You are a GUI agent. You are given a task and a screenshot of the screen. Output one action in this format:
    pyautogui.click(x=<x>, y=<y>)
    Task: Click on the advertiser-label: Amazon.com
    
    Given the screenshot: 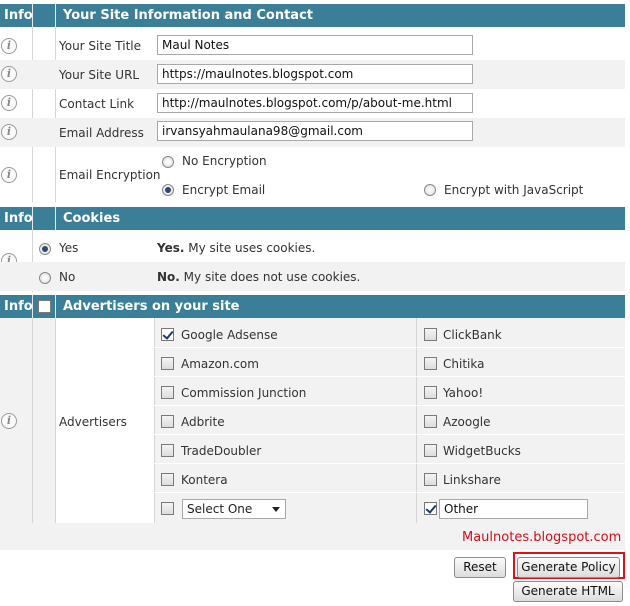 What is the action you would take?
    pyautogui.click(x=220, y=364)
    